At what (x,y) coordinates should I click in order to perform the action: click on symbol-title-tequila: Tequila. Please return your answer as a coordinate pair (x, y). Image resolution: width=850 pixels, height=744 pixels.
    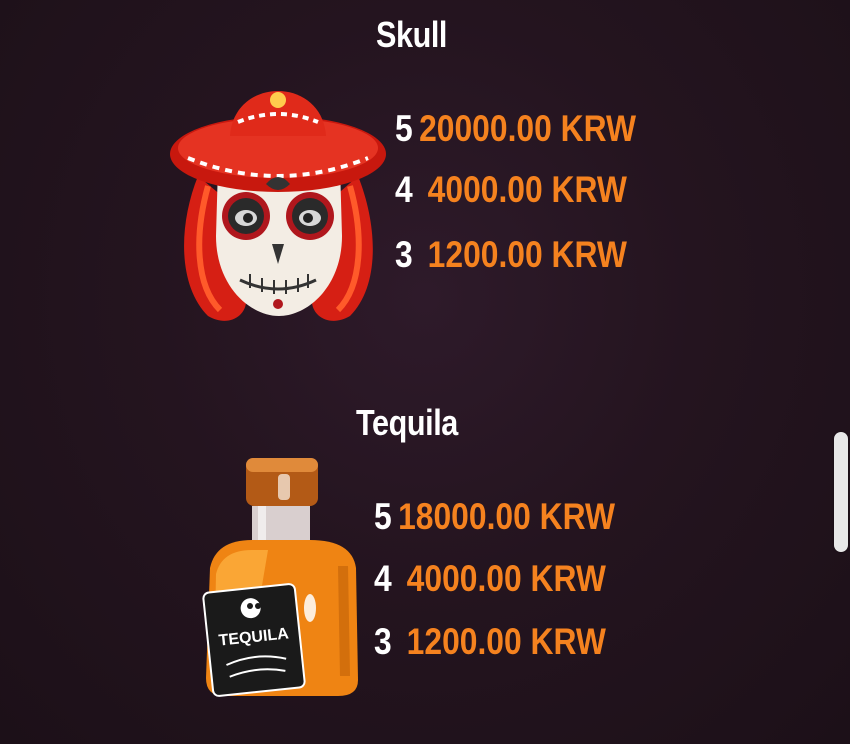
    Looking at the image, I should click on (407, 422).